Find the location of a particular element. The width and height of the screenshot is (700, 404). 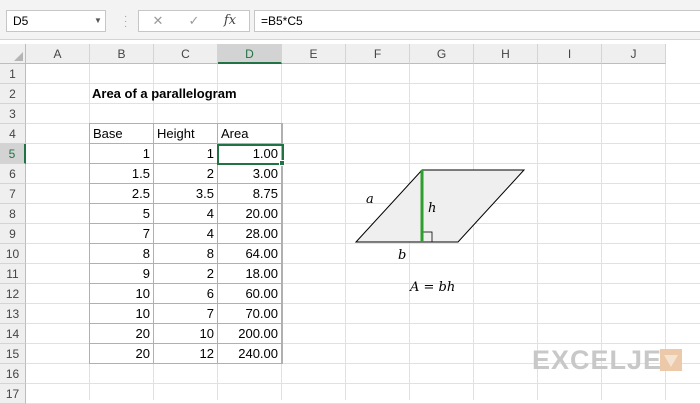

table-header-height: Height is located at coordinates (186, 134).